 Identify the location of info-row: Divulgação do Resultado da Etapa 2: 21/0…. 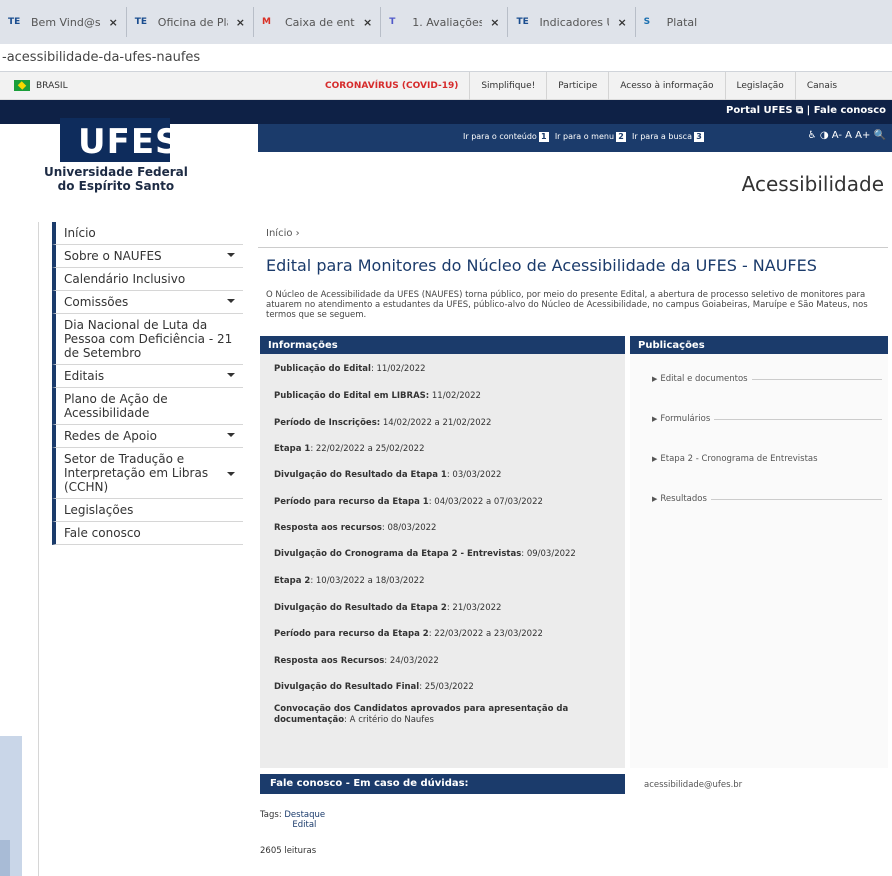
(388, 608).